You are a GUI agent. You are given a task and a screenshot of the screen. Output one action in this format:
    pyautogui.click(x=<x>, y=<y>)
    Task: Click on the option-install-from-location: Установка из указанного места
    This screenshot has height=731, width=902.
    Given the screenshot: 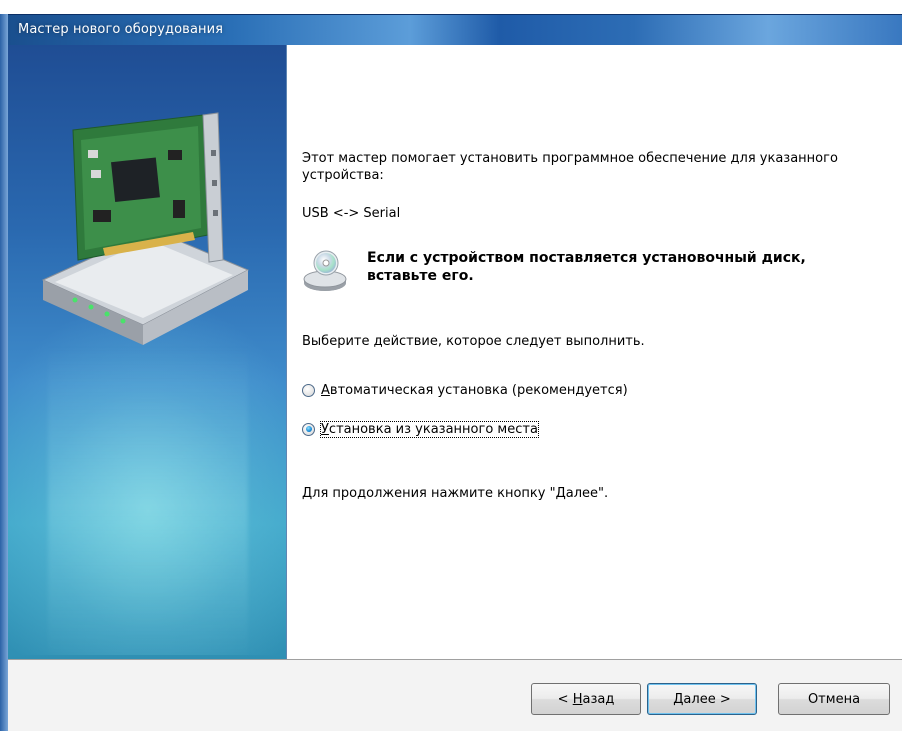 What is the action you would take?
    pyautogui.click(x=420, y=429)
    